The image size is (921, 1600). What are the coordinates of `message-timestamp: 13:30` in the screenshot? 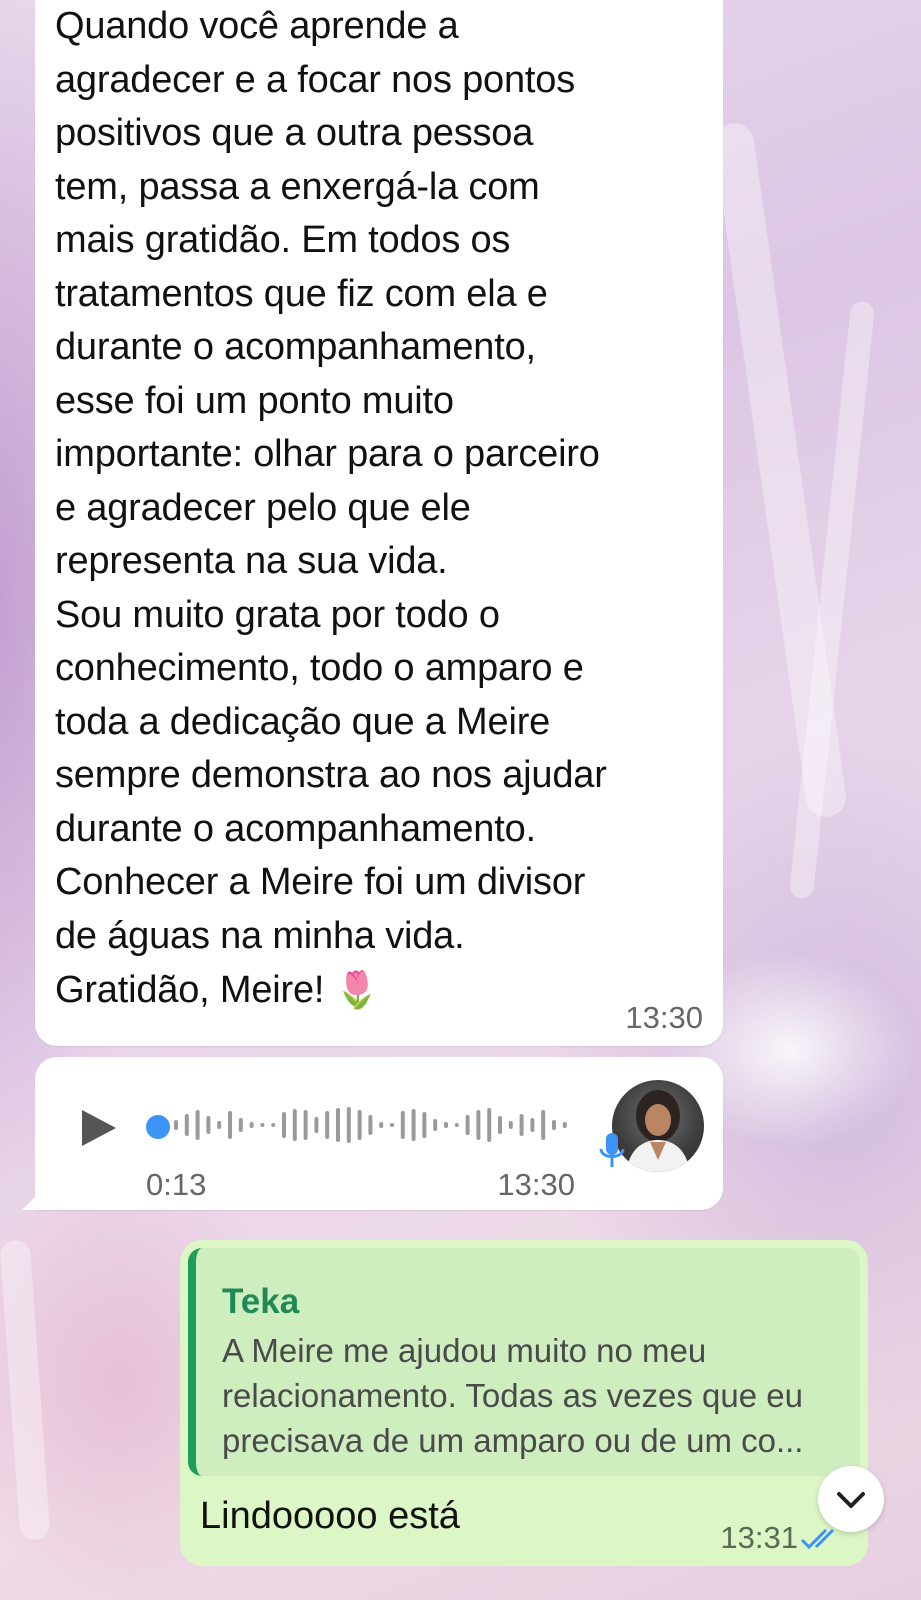 It's located at (664, 1017).